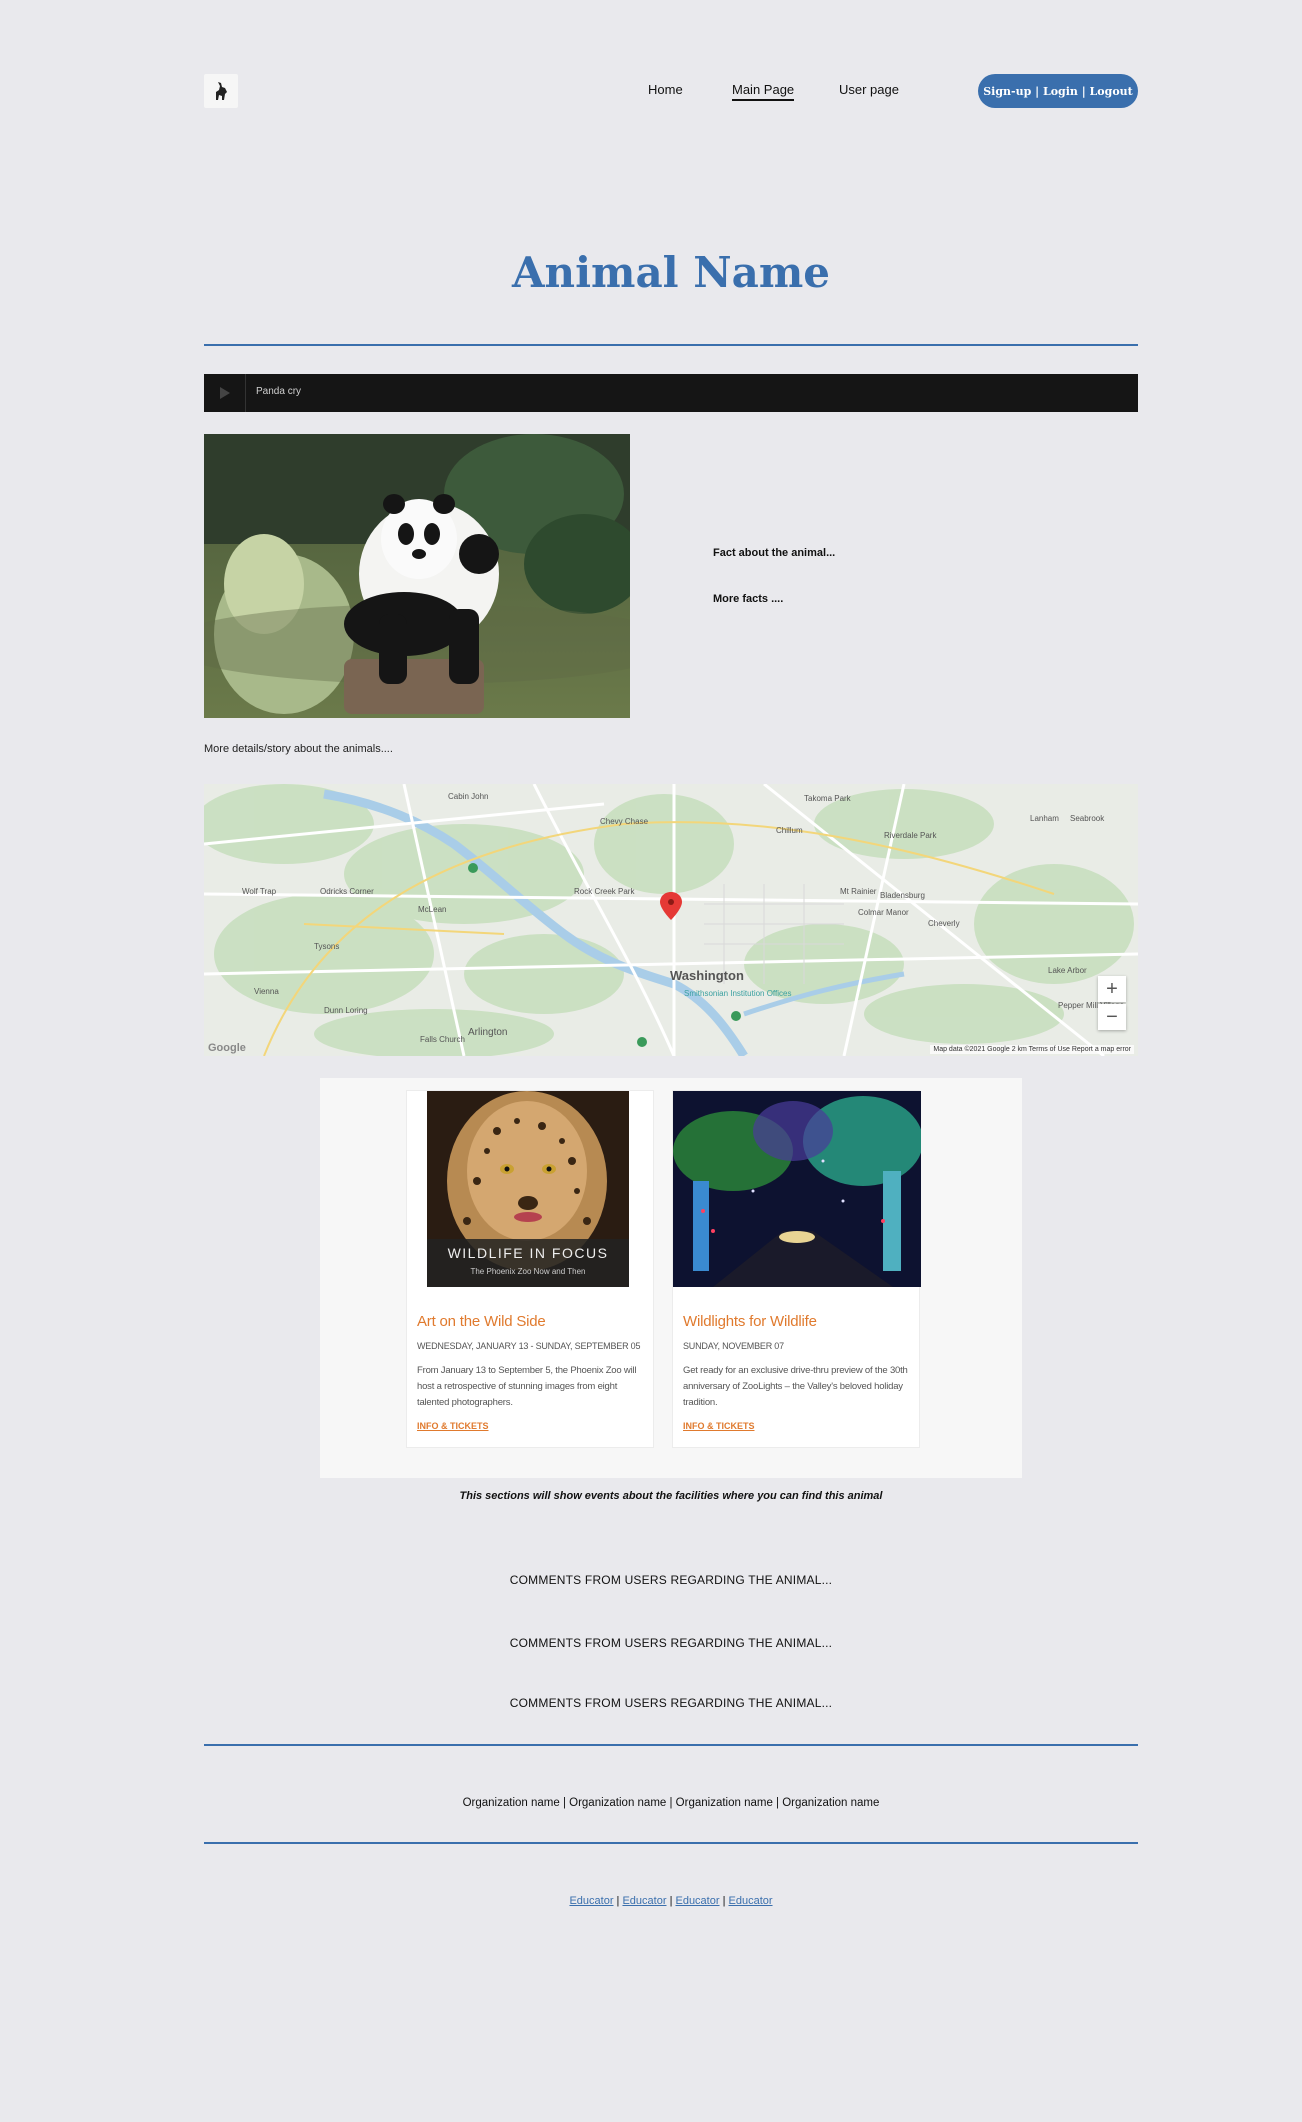  Describe the element at coordinates (528, 1271) in the screenshot. I see `event-image-subcaption: The Phoenix Zoo Now and Then` at that location.